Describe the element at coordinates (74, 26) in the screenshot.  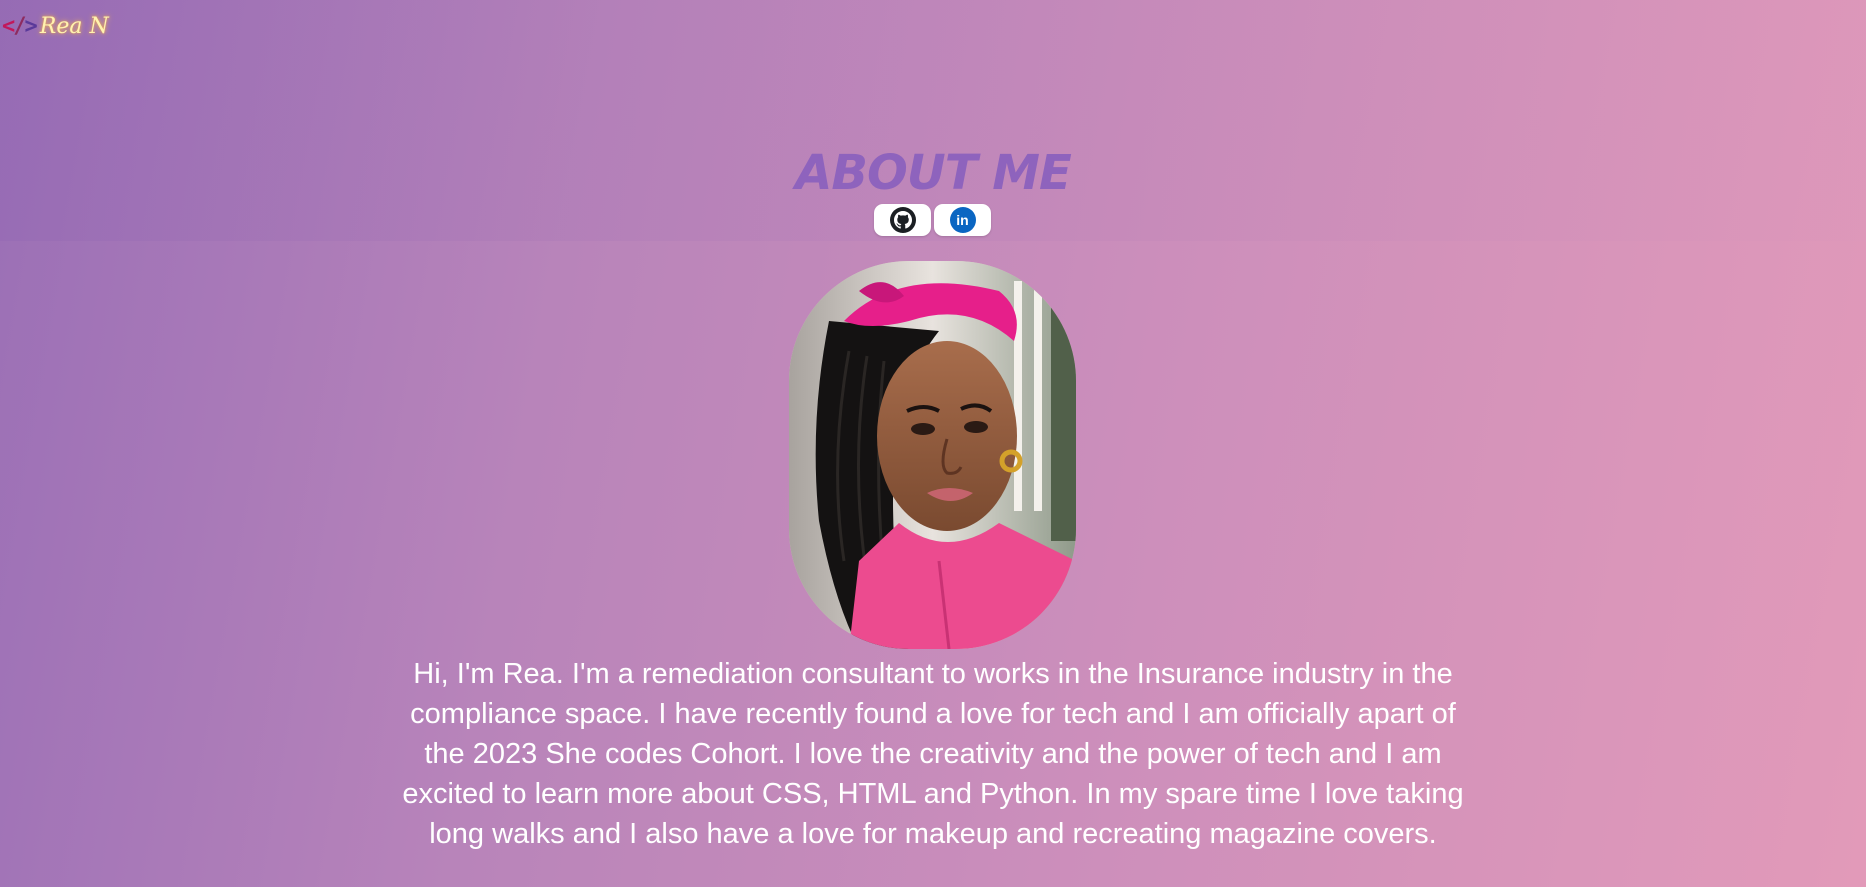
I see `logo-name: Rea N` at that location.